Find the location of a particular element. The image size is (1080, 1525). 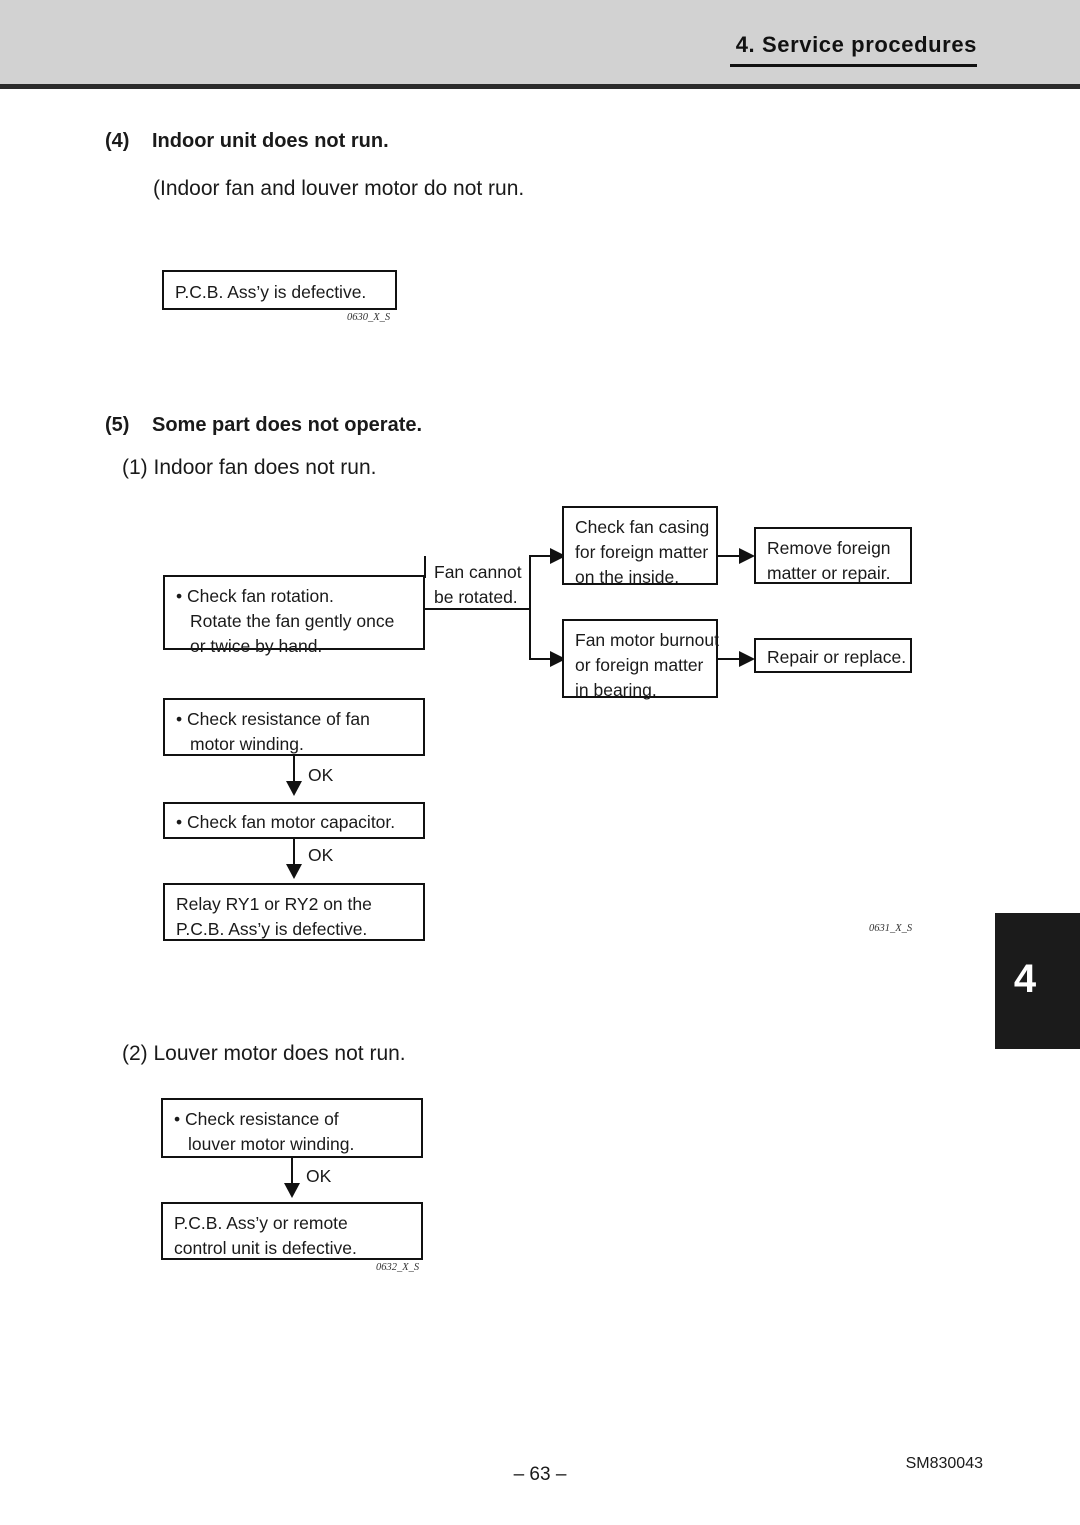

figure-code-0631: 0631_X_S is located at coordinates (891, 928).